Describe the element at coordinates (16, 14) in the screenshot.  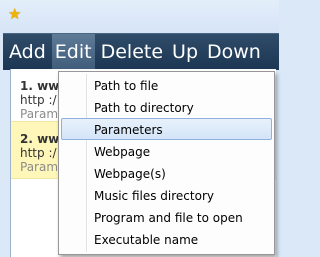
I see `star-icon: ★` at that location.